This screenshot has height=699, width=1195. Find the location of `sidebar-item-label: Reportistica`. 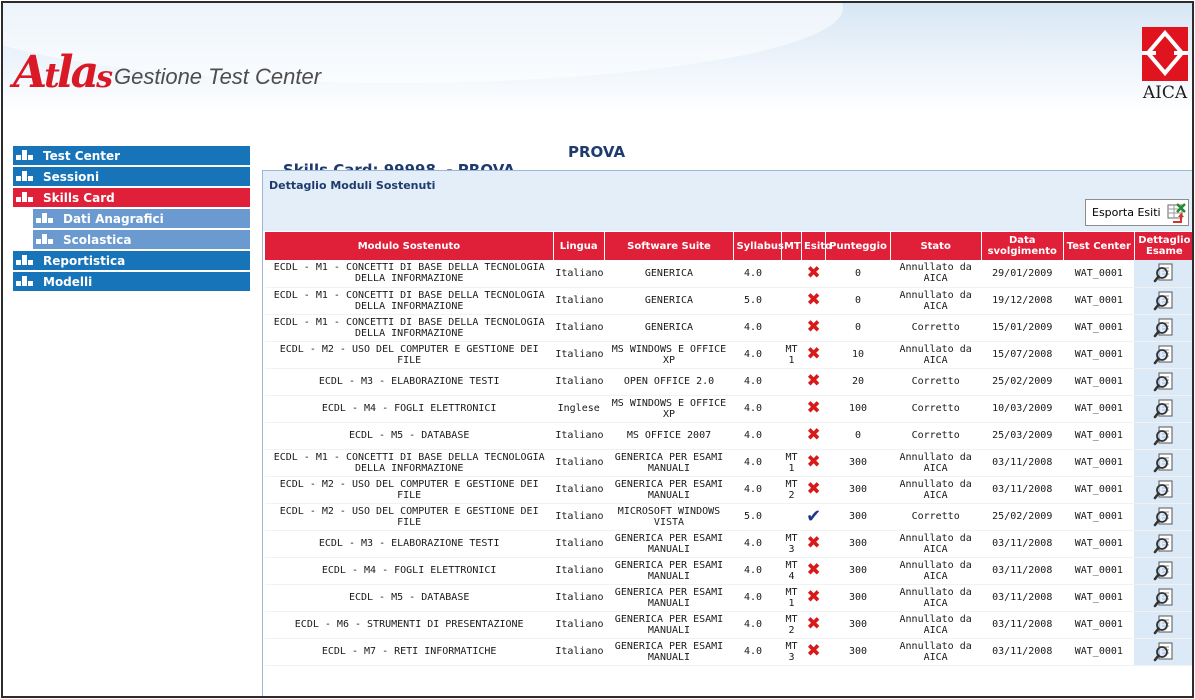

sidebar-item-label: Reportistica is located at coordinates (84, 260).